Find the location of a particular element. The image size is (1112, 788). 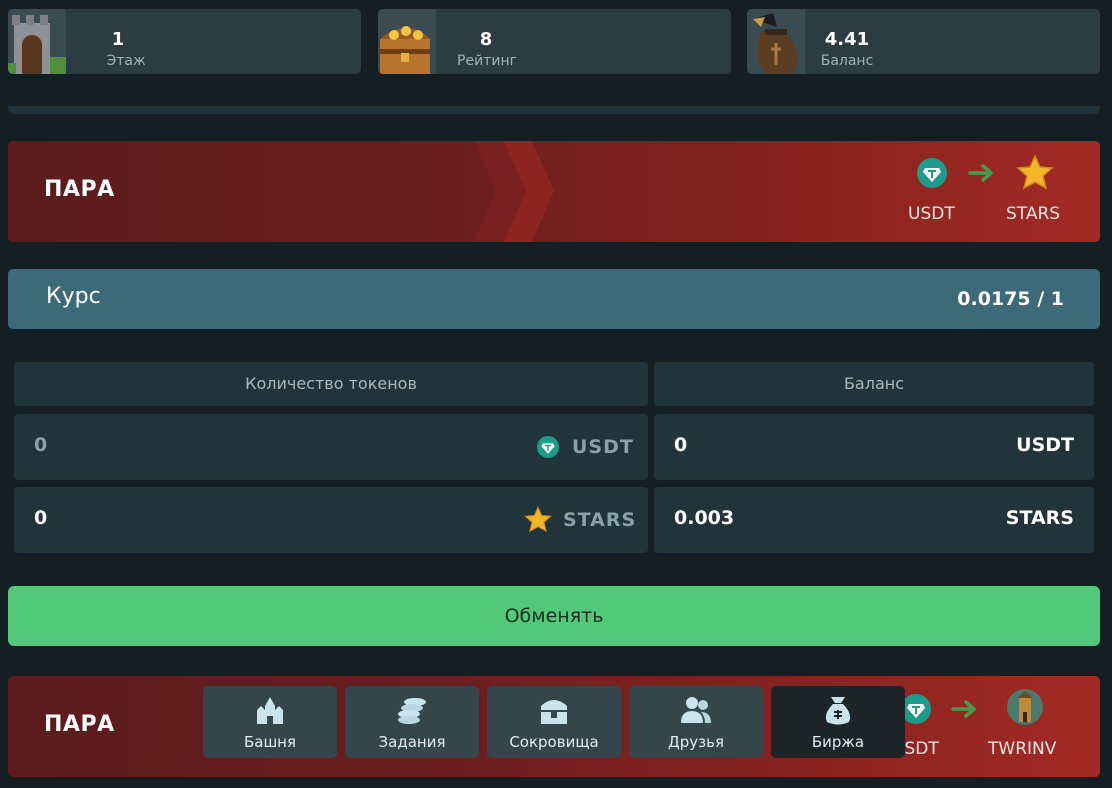

usdt-balance-cell: 0 USDT is located at coordinates (874, 447).